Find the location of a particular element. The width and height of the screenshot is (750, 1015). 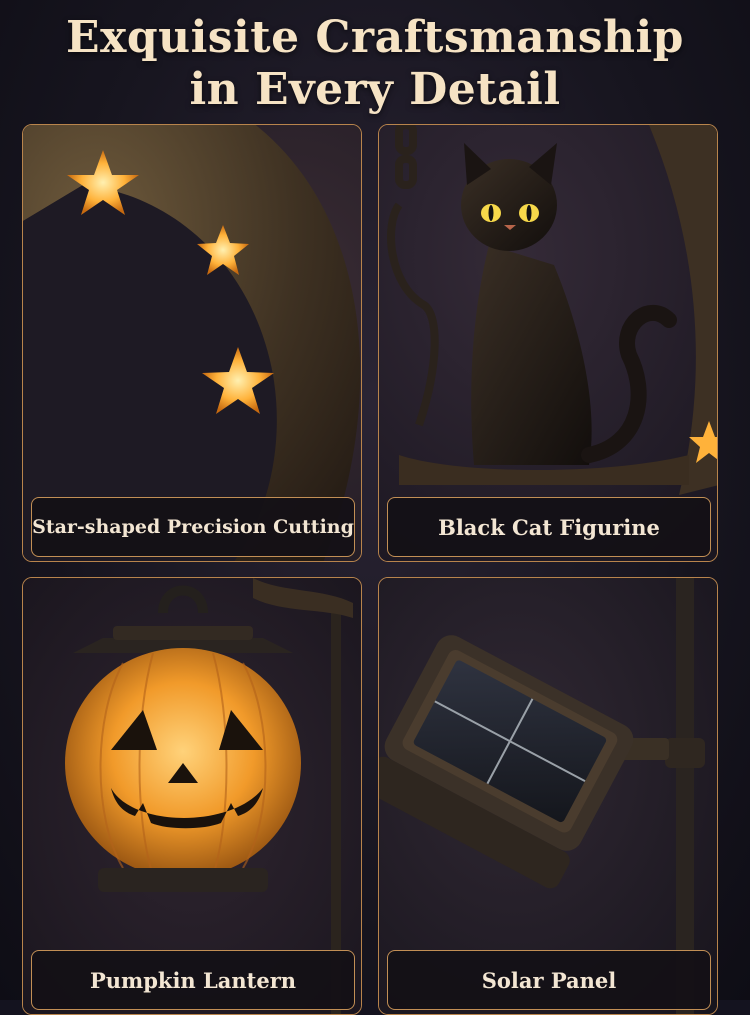

headline-line-1: Exquisite Craftsmanship is located at coordinates (375, 37).